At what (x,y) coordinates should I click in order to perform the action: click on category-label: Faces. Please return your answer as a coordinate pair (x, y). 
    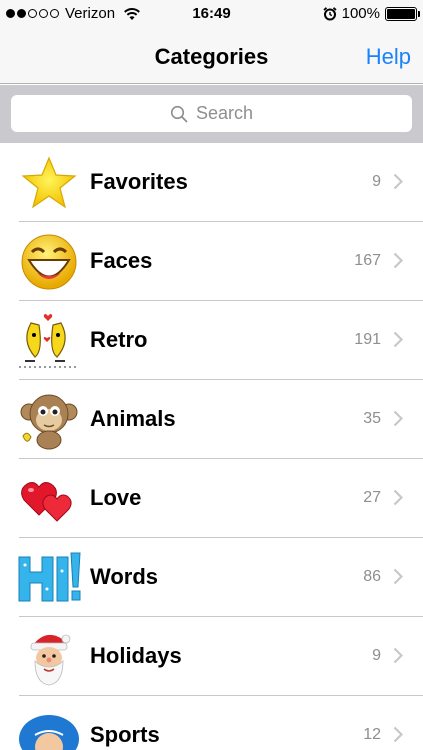
    Looking at the image, I should click on (121, 260).